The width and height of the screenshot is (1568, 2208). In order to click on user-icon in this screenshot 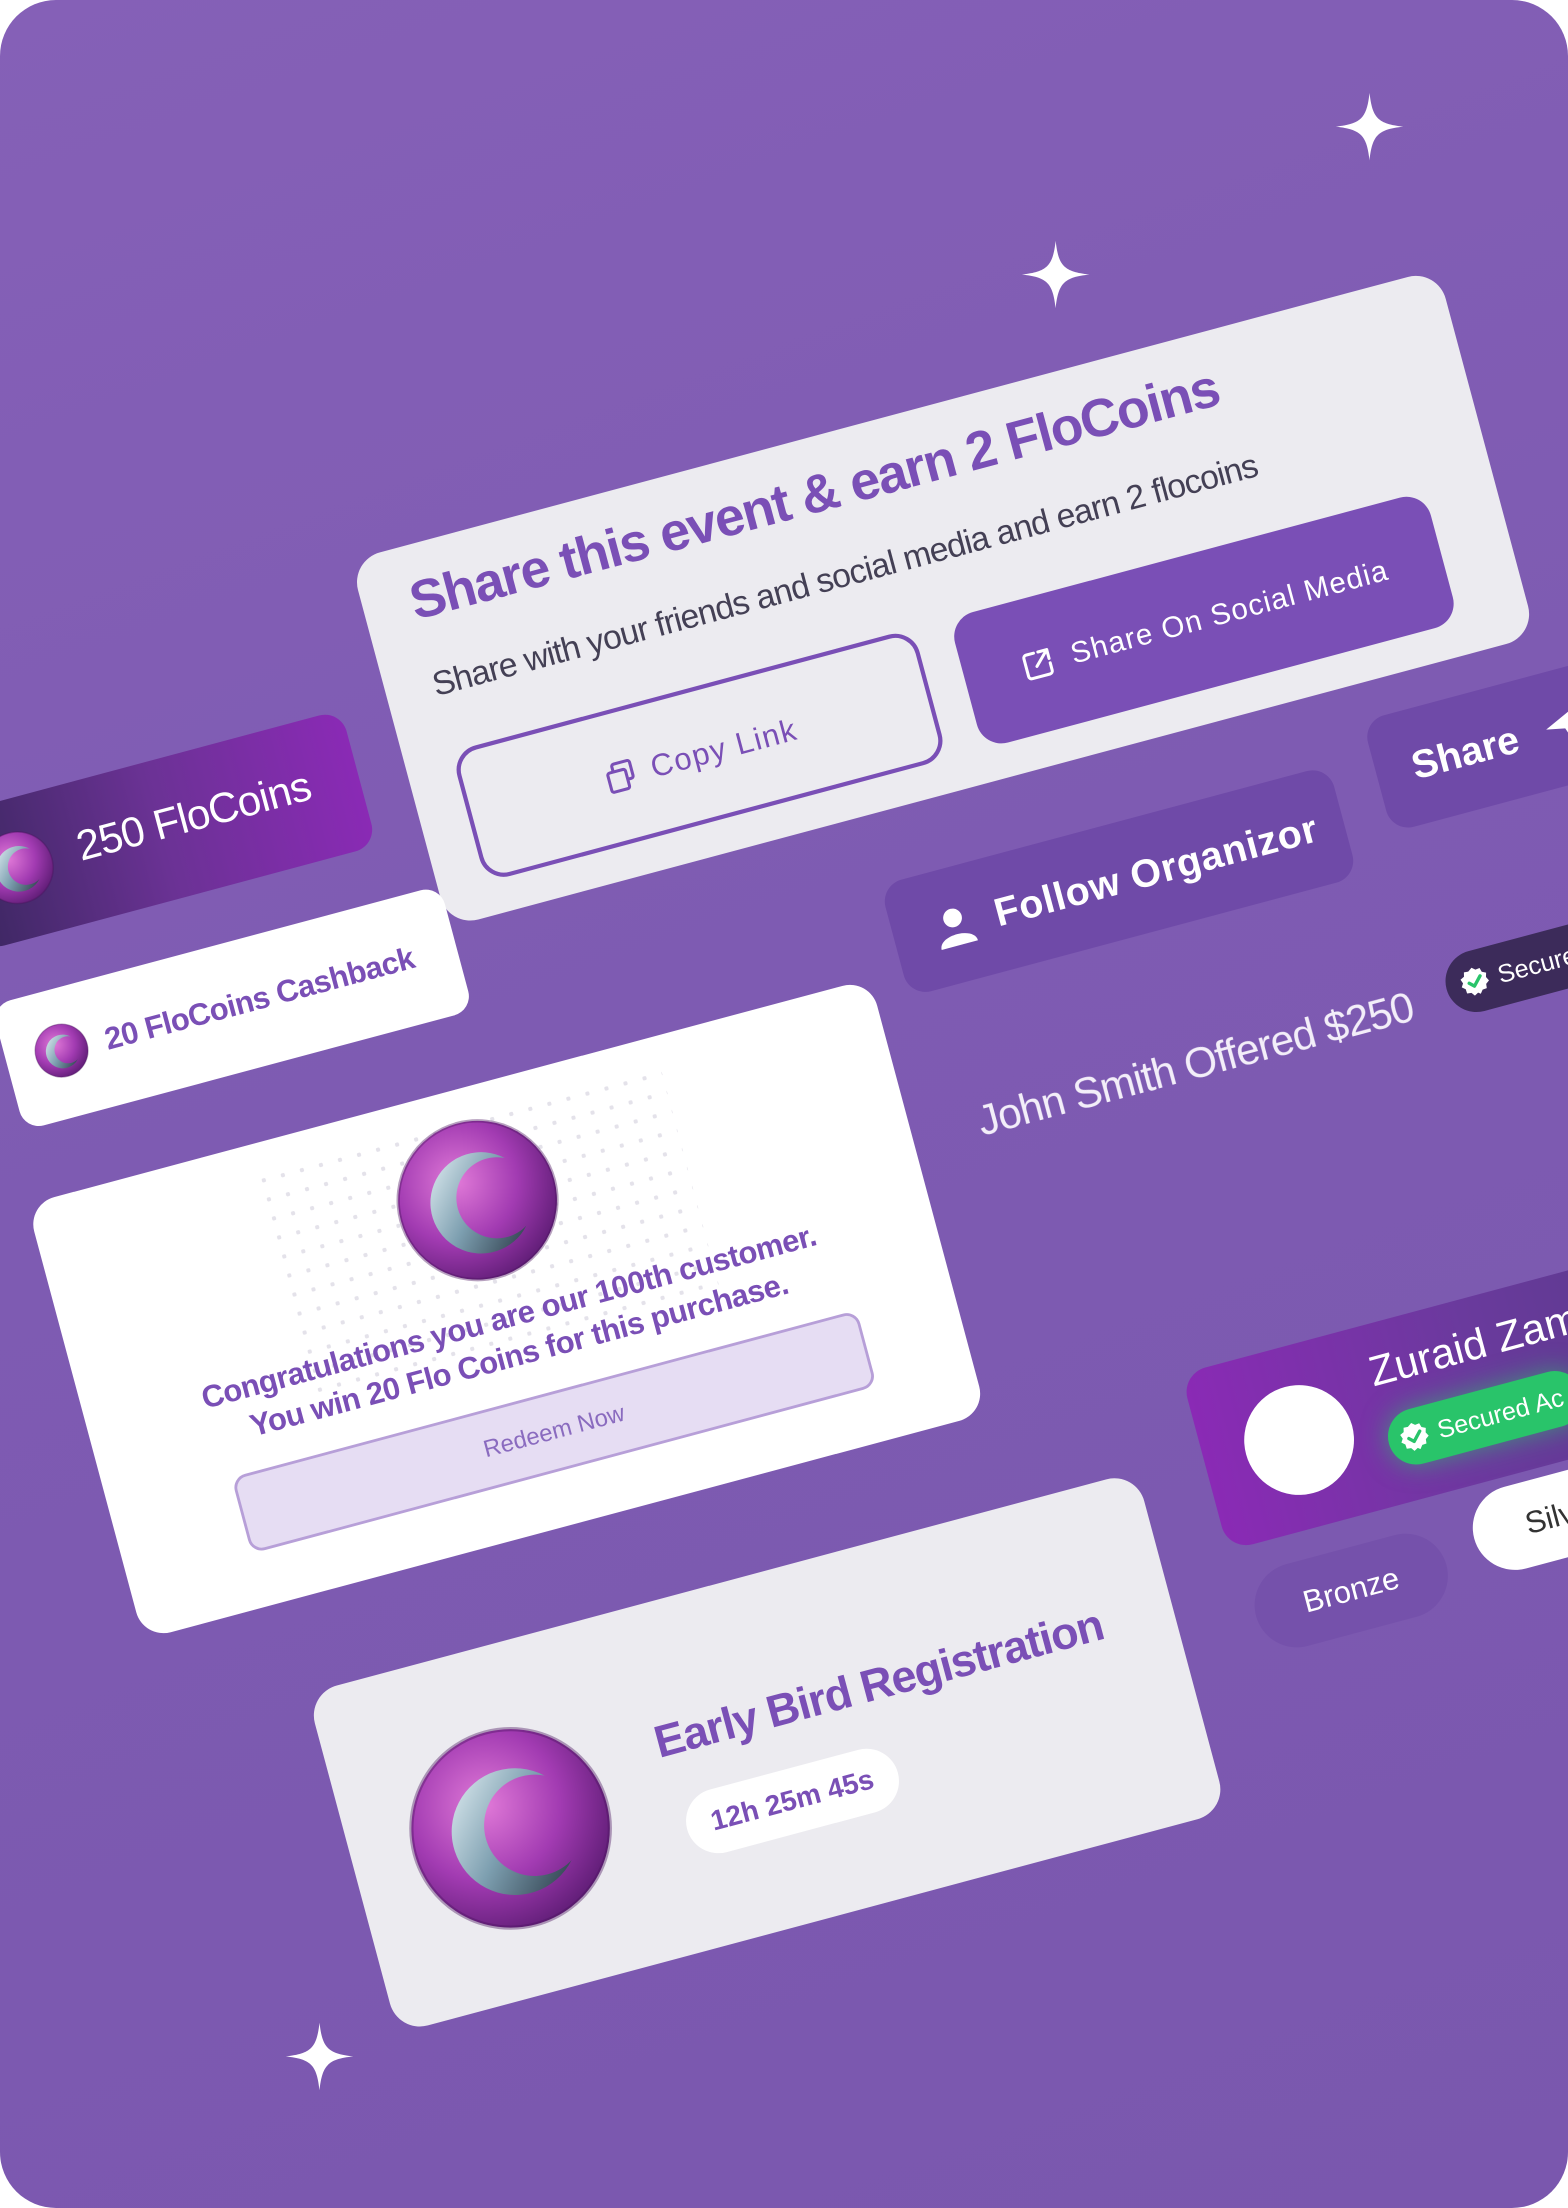, I will do `click(954, 925)`.